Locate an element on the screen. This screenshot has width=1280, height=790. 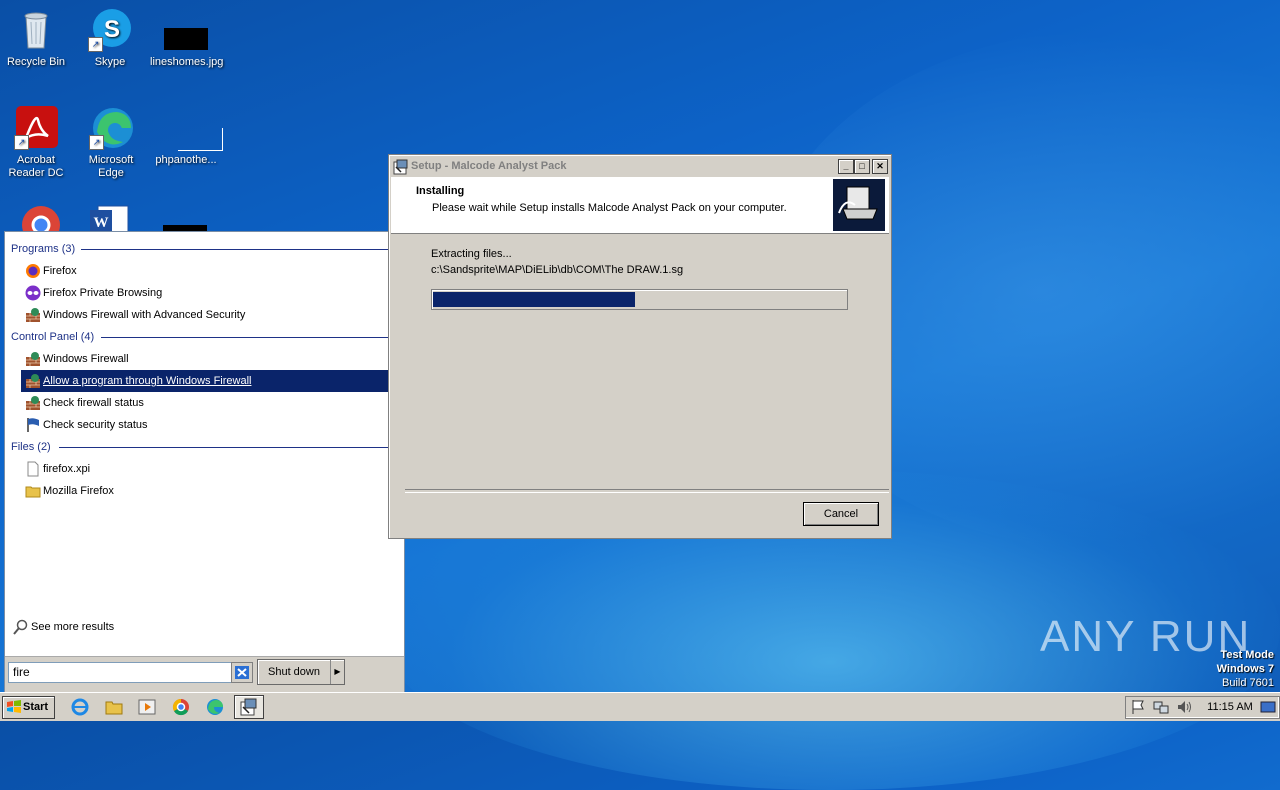
start-search-input: fire is located at coordinates (121, 672).